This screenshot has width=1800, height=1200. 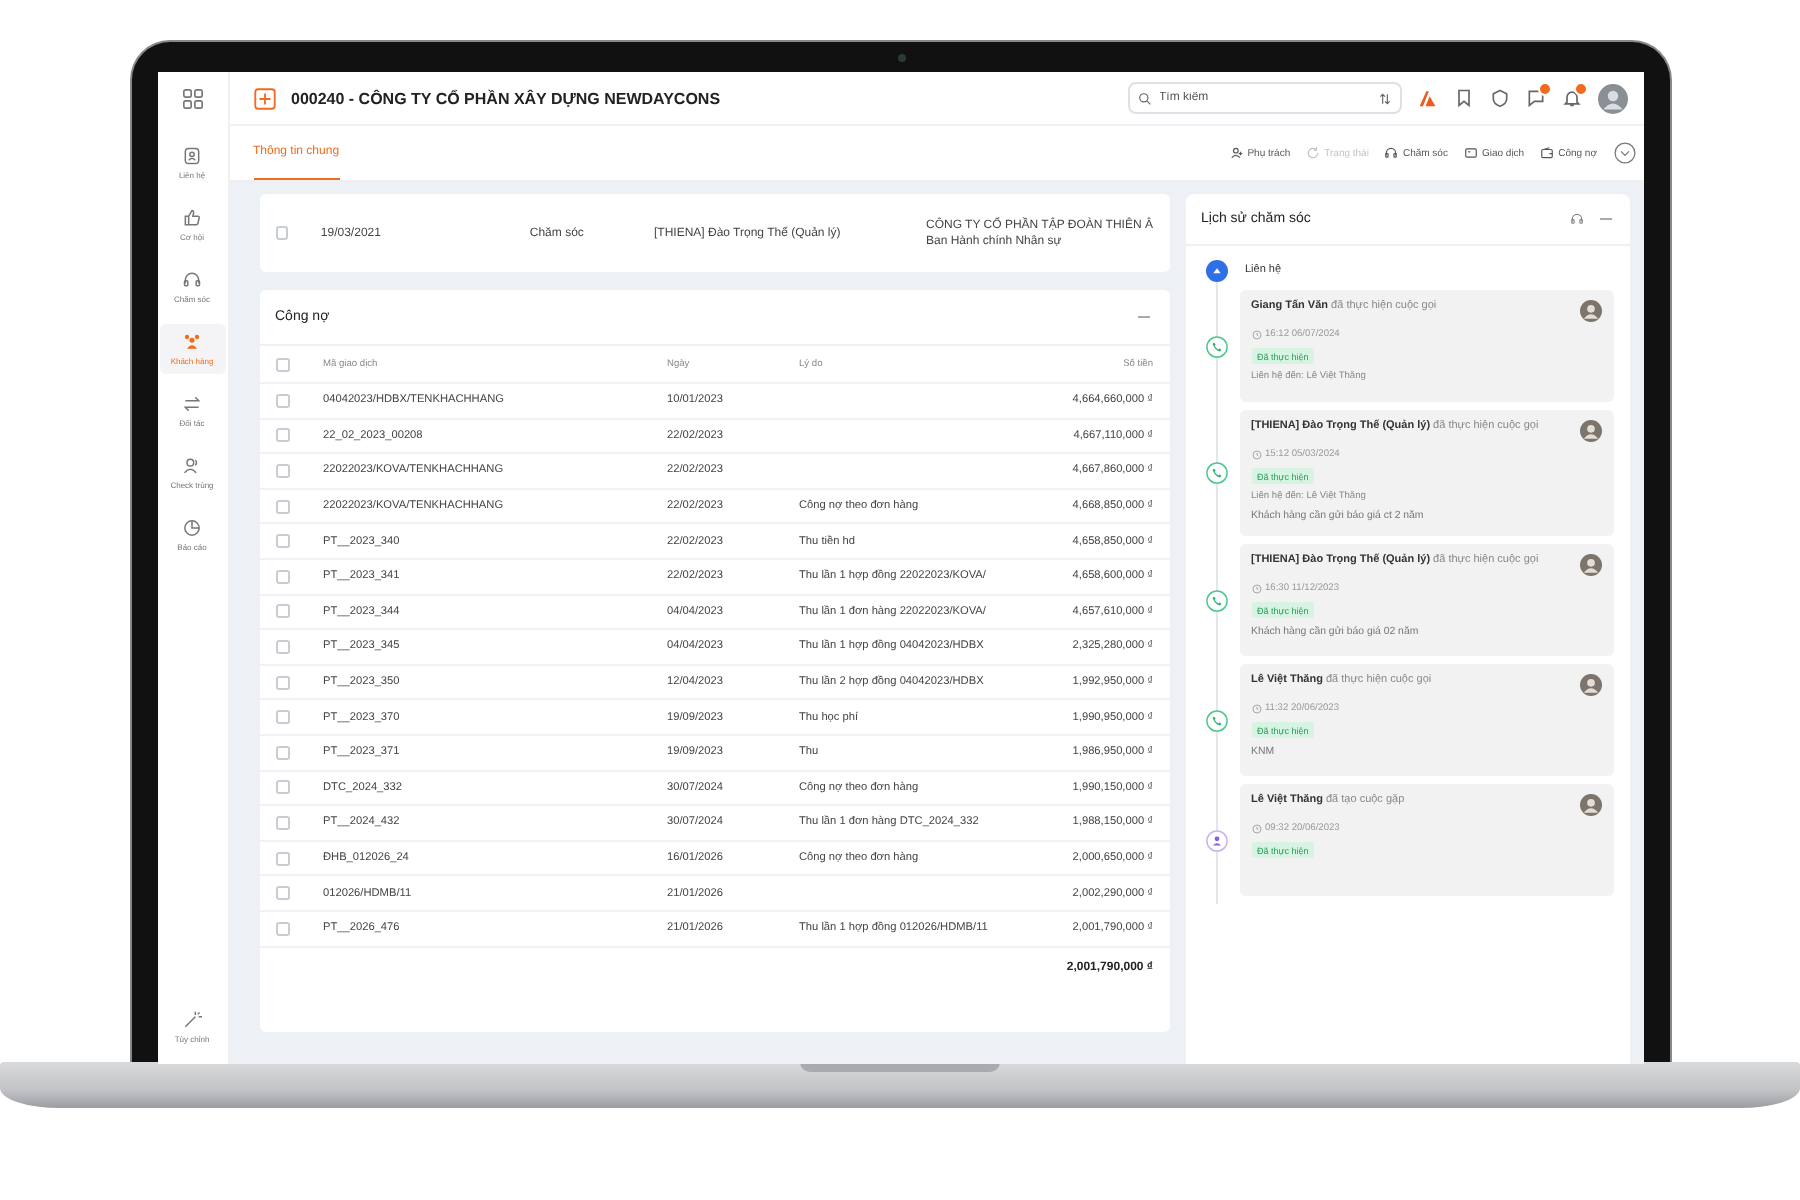 I want to click on shield-icon, so click(x=1499, y=98).